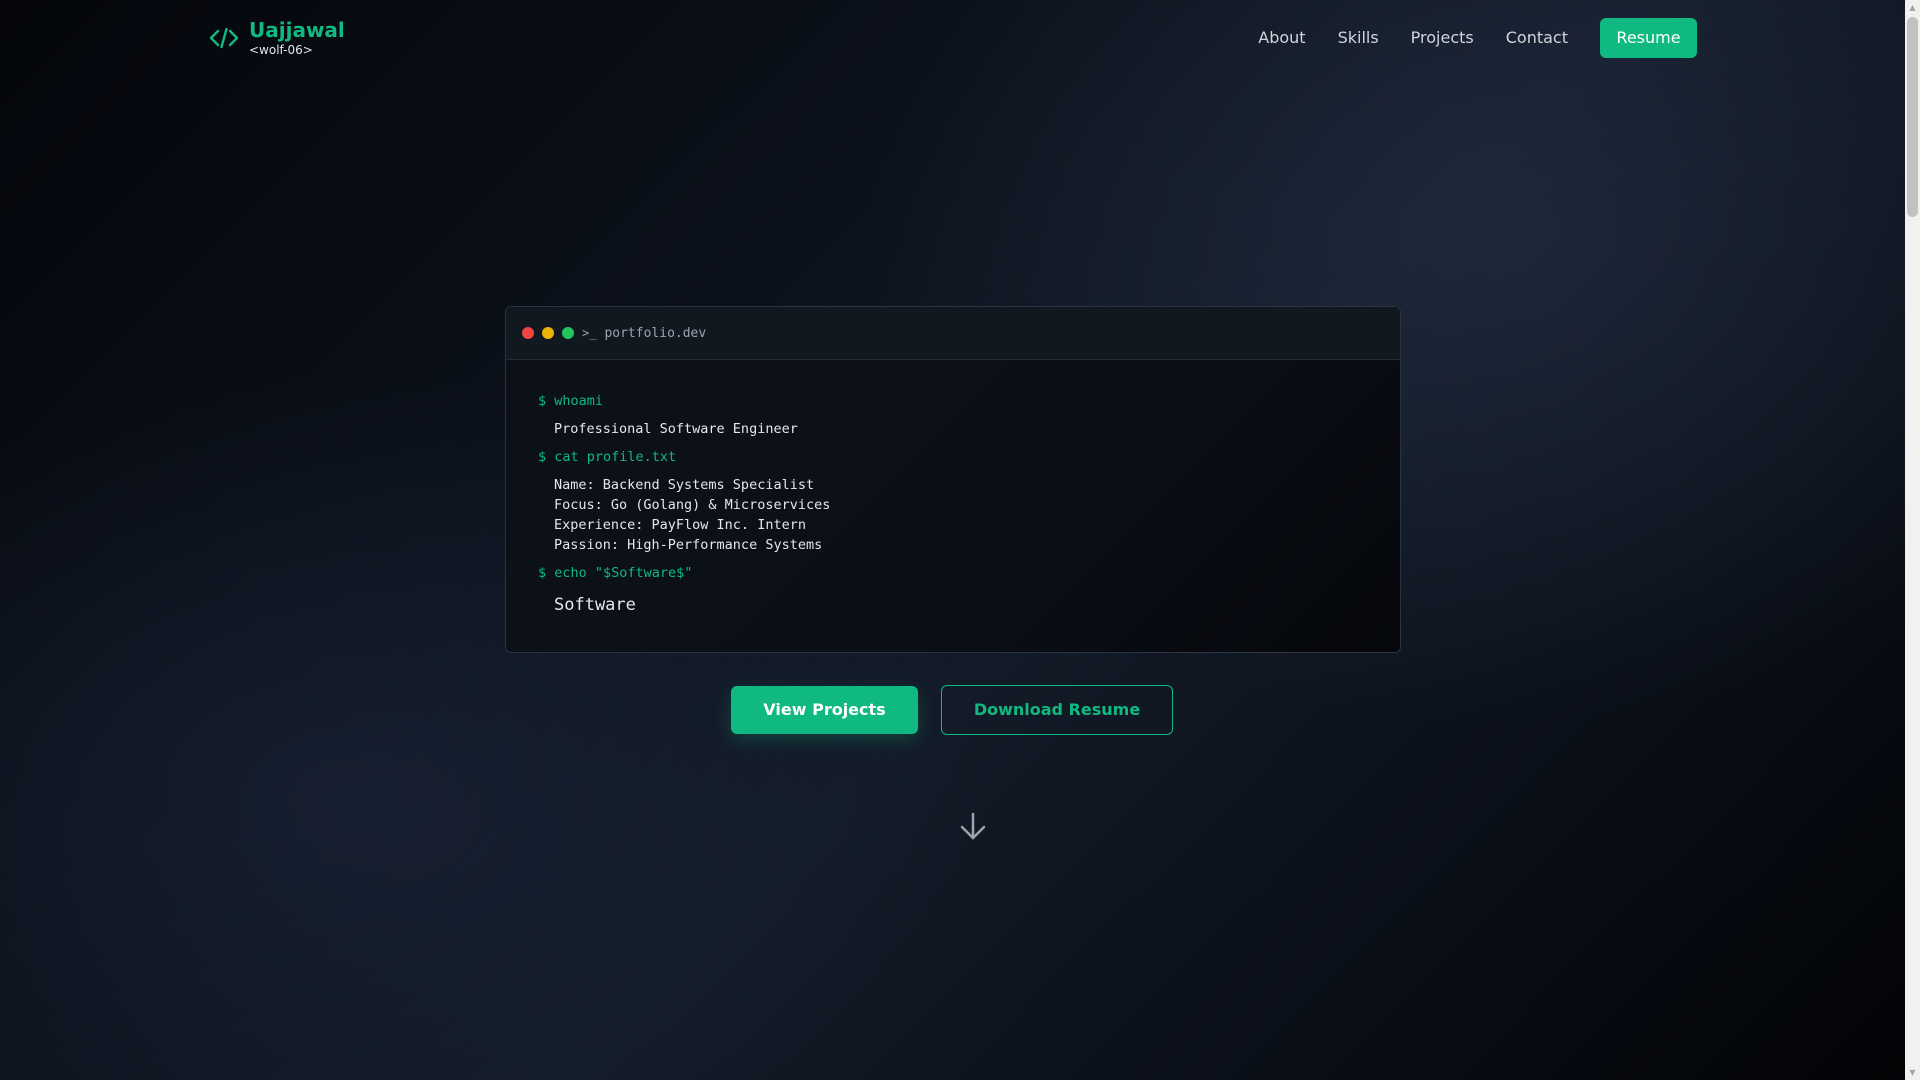 The image size is (1920, 1080). What do you see at coordinates (1057, 710) in the screenshot?
I see `download-resume-button: Download Resume` at bounding box center [1057, 710].